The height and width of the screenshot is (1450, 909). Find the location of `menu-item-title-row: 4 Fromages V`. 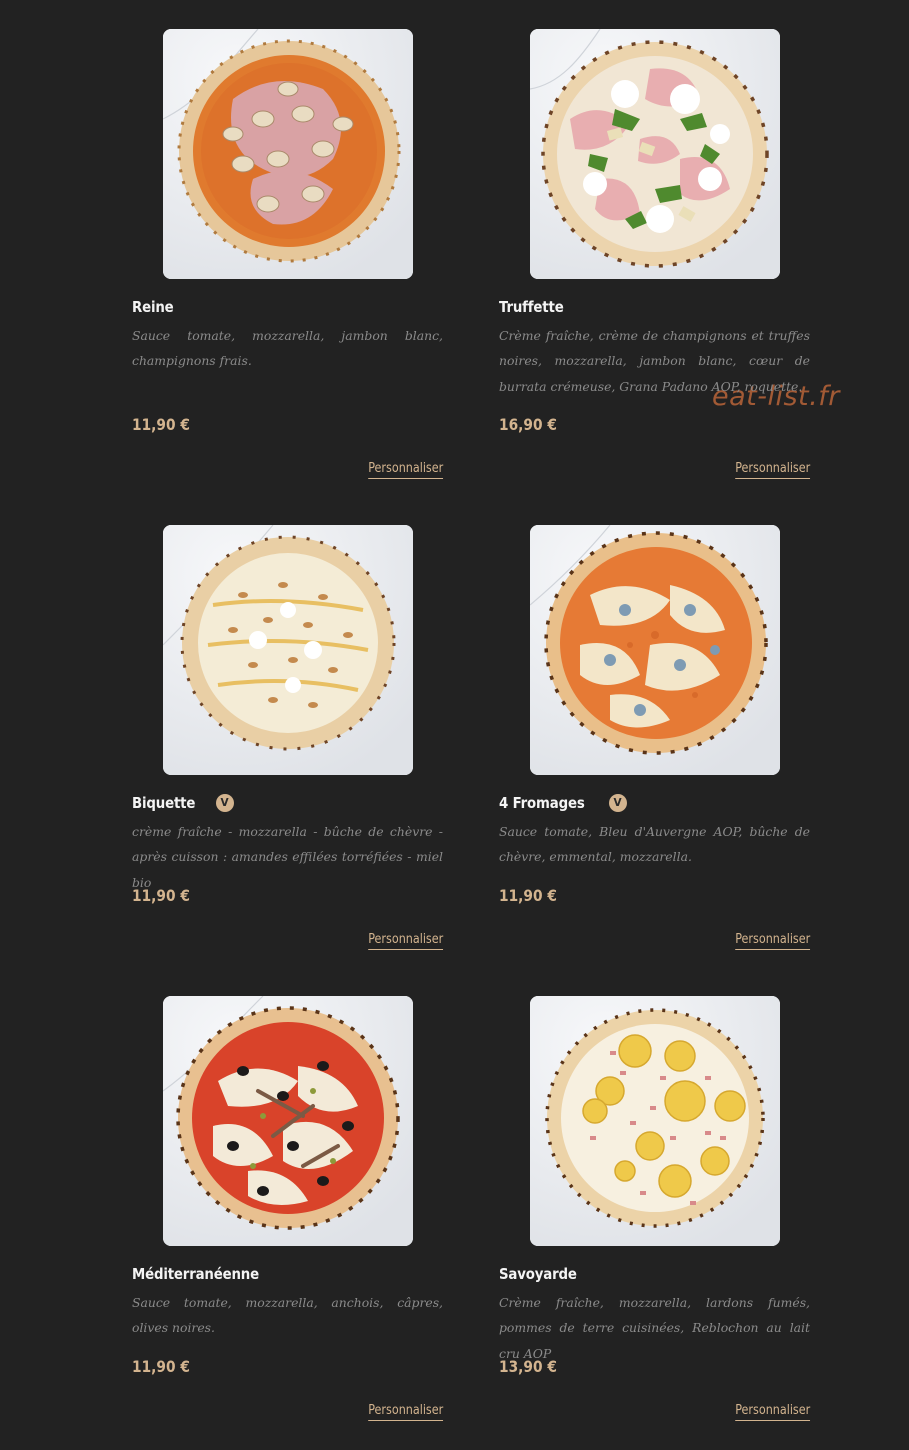

menu-item-title-row: 4 Fromages V is located at coordinates (563, 803).